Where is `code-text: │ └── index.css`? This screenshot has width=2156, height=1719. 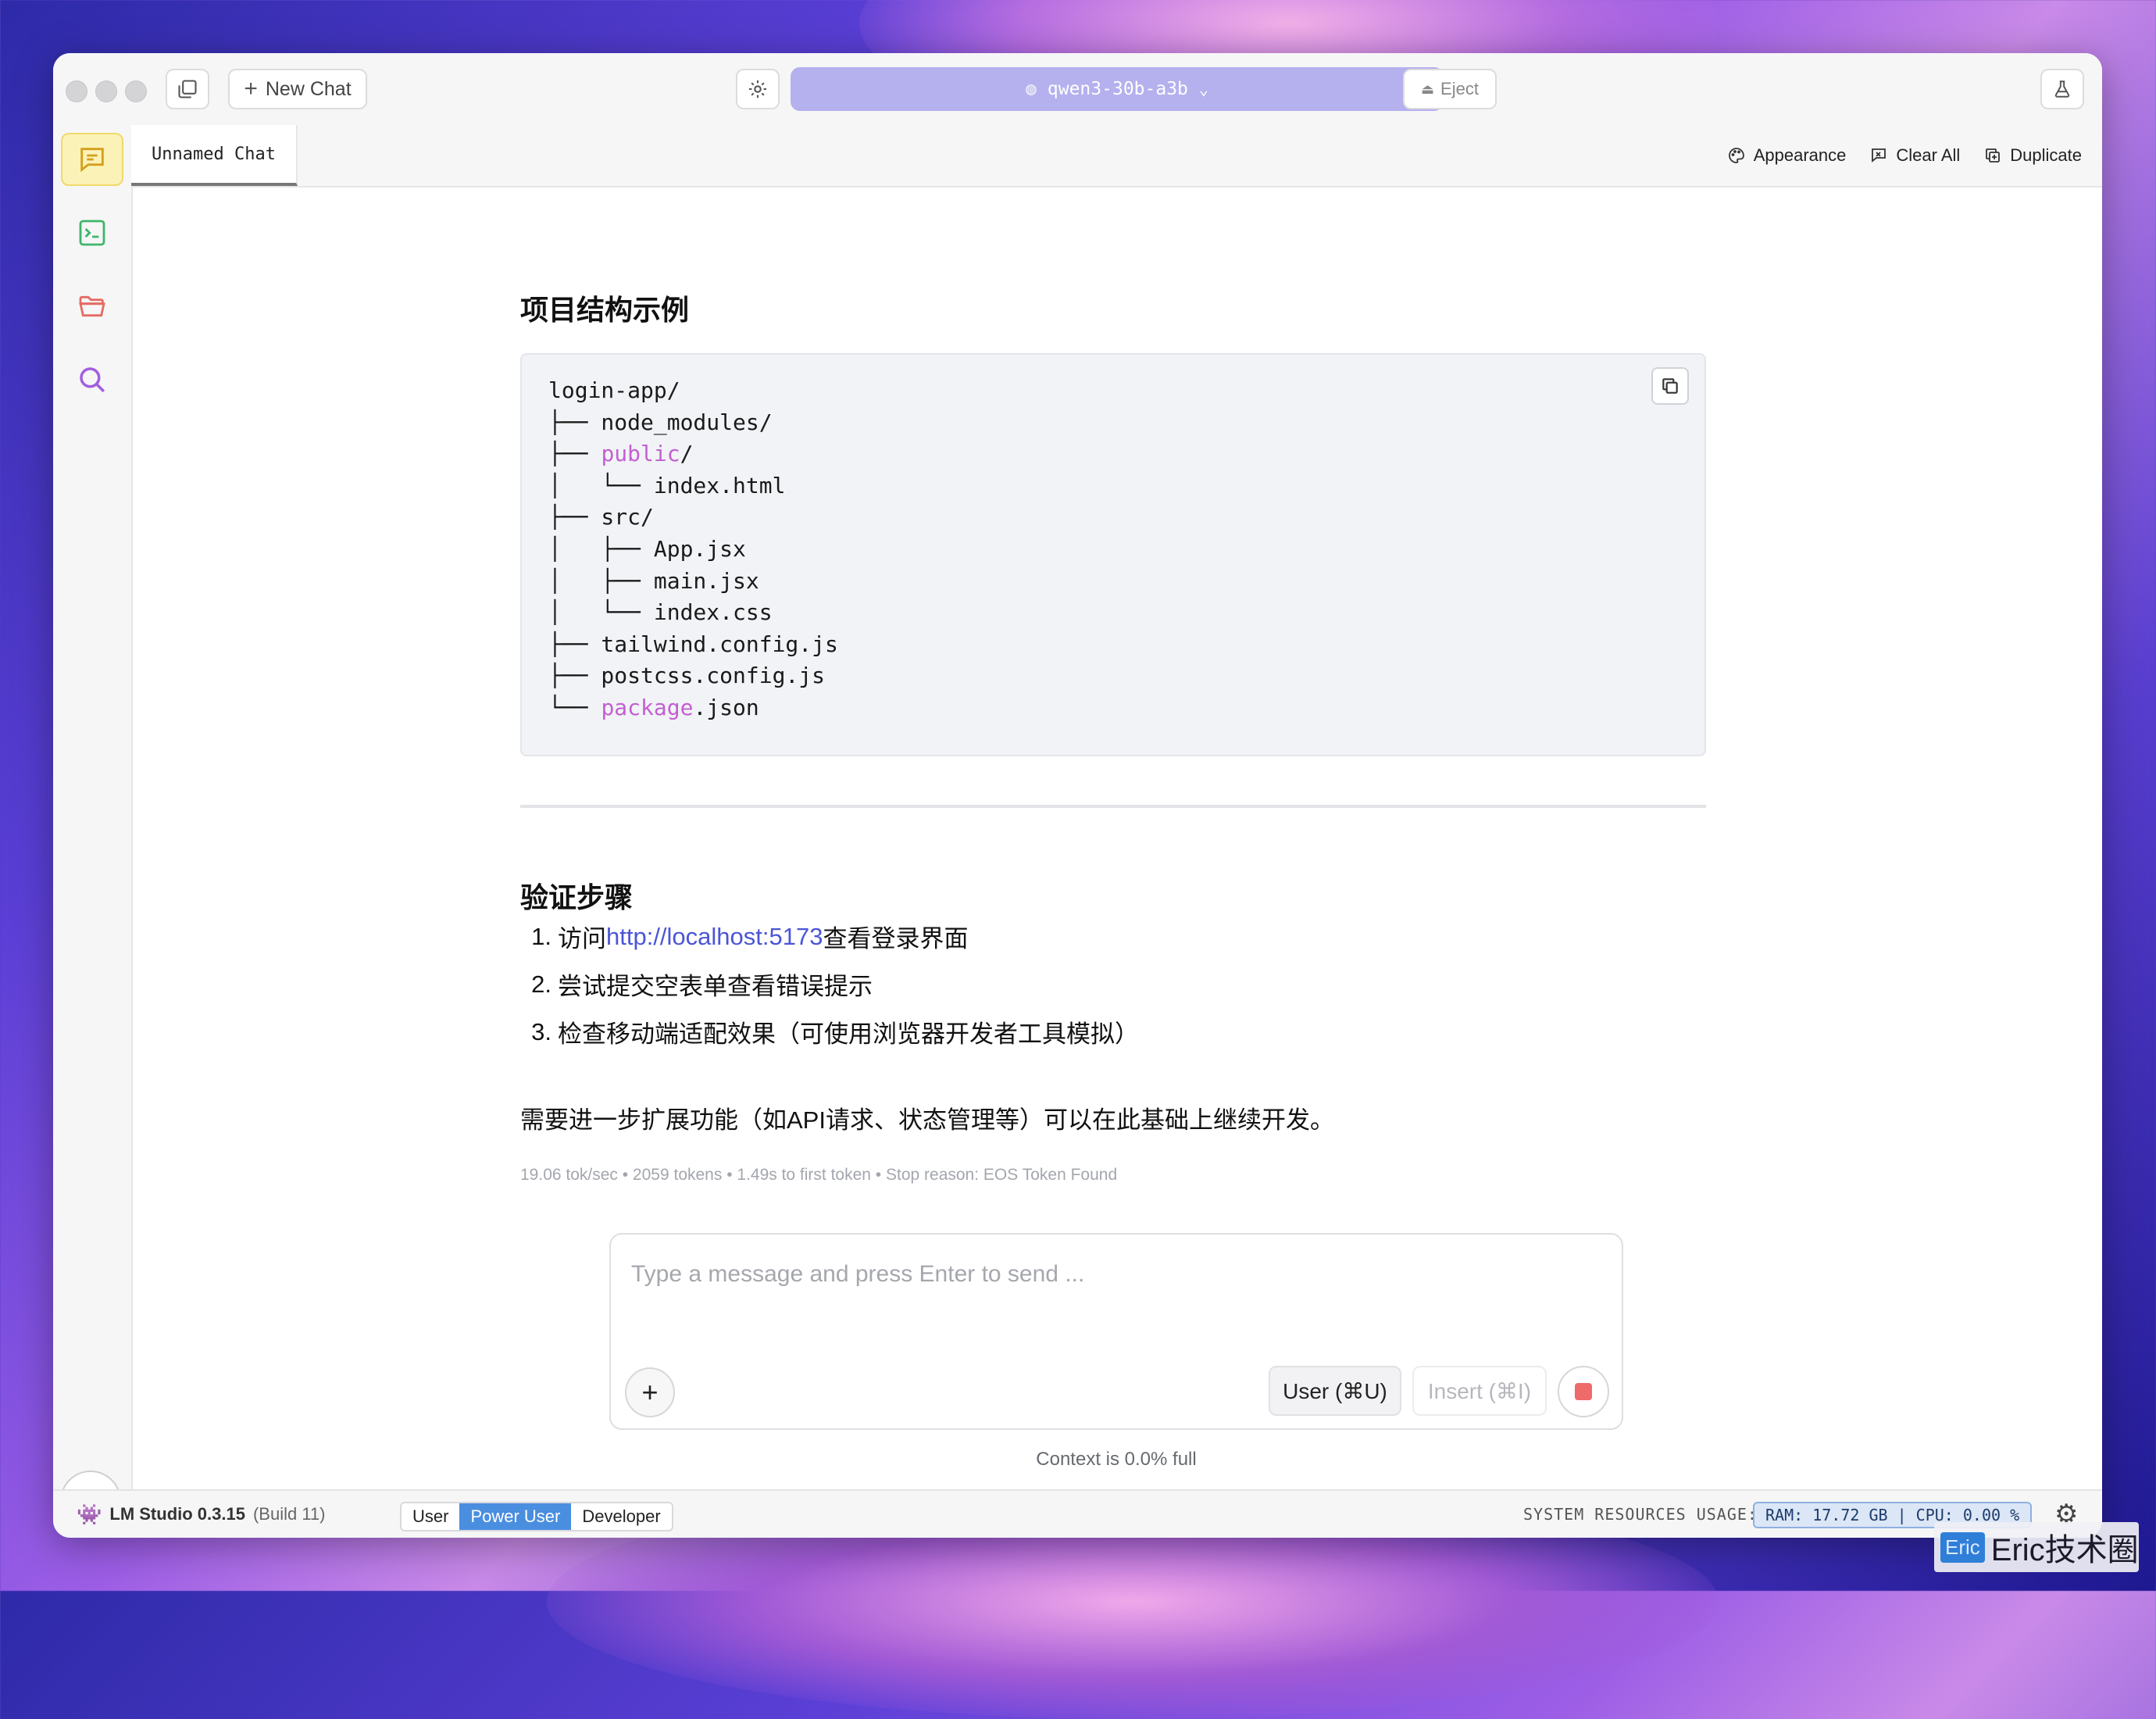
code-text: │ └── index.css is located at coordinates (660, 612).